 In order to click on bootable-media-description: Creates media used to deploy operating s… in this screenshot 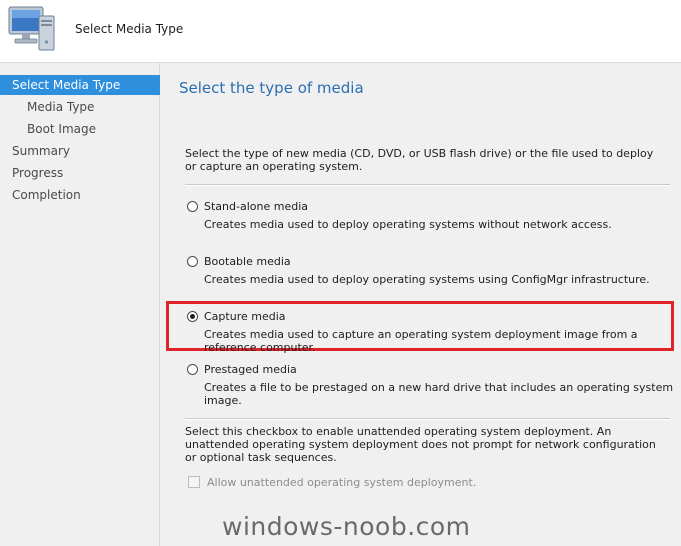, I will do `click(427, 279)`.